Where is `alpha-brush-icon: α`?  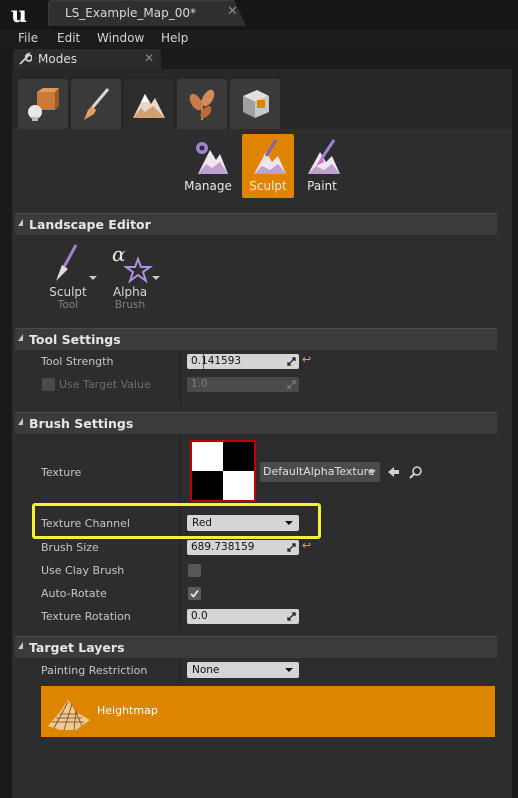 alpha-brush-icon: α is located at coordinates (133, 263).